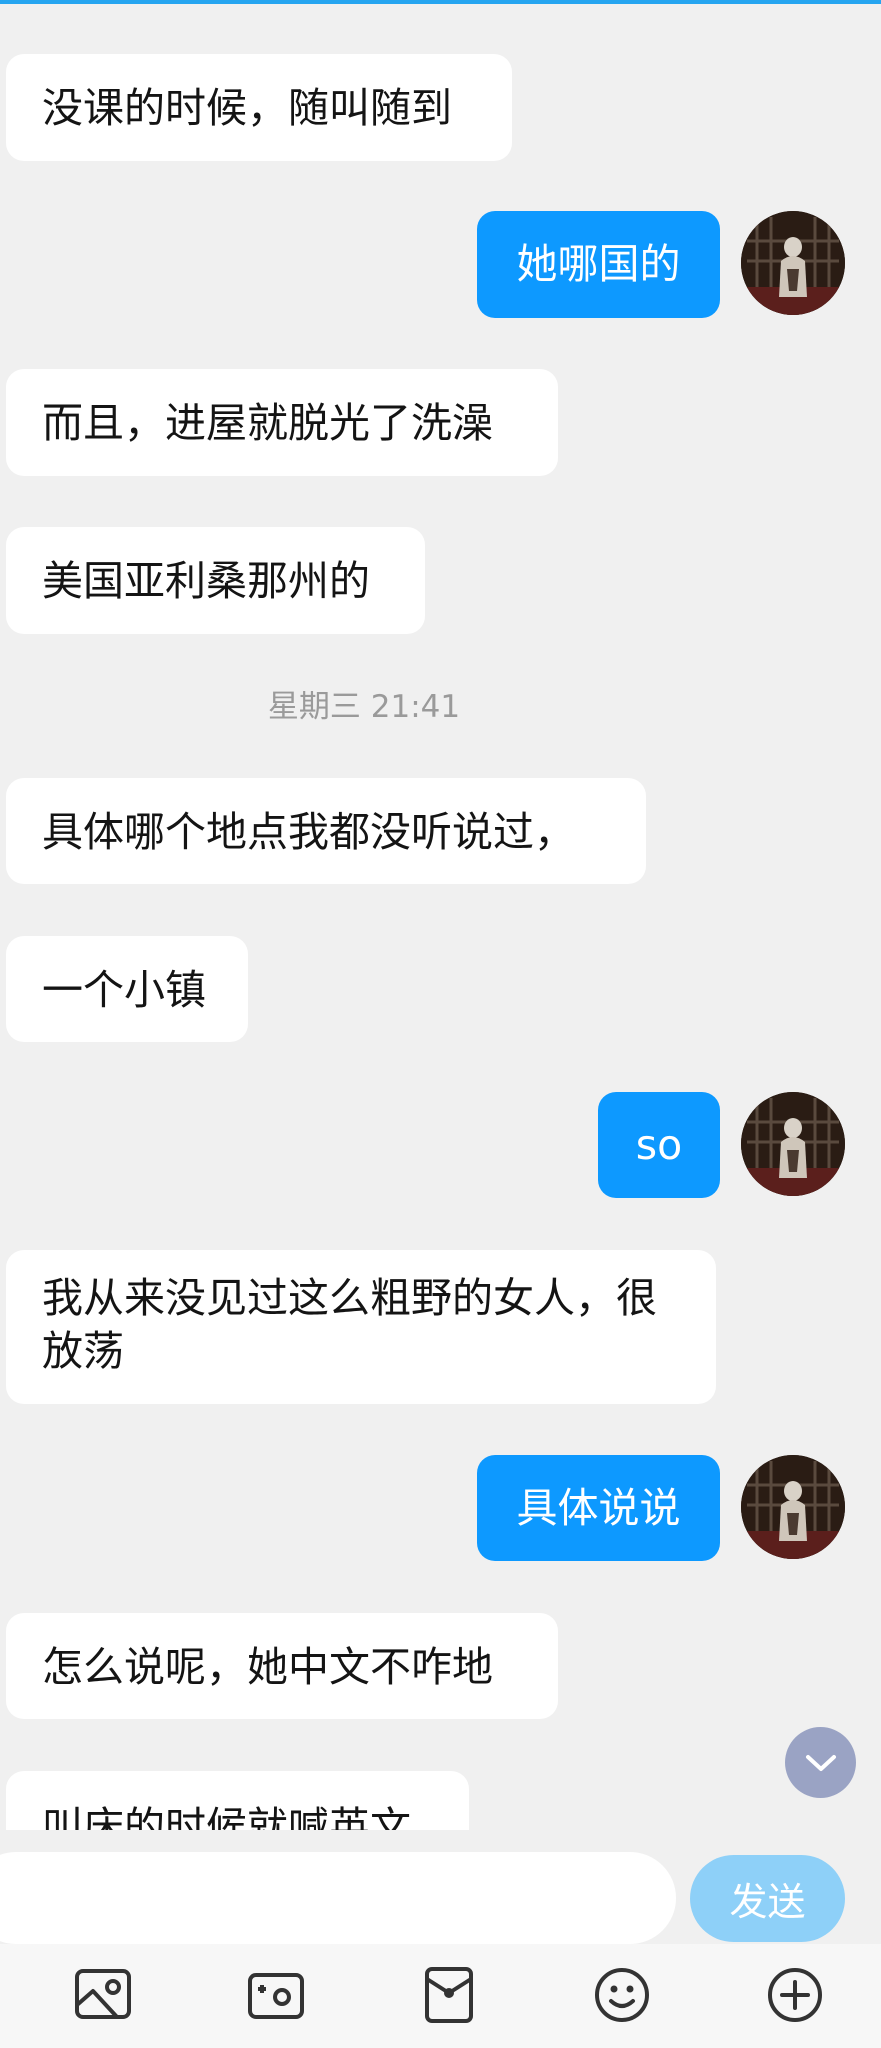 The width and height of the screenshot is (881, 2048). Describe the element at coordinates (226, 1816) in the screenshot. I see `message-text: 叫床的时候就喊英文` at that location.